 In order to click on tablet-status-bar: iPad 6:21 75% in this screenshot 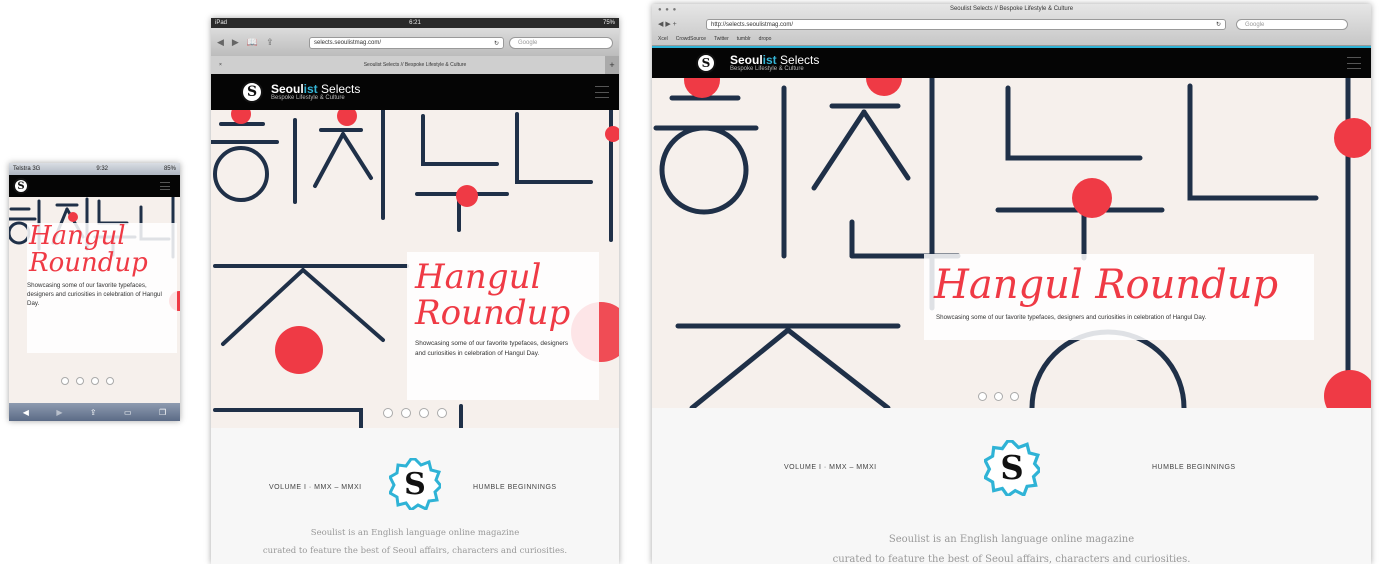, I will do `click(415, 23)`.